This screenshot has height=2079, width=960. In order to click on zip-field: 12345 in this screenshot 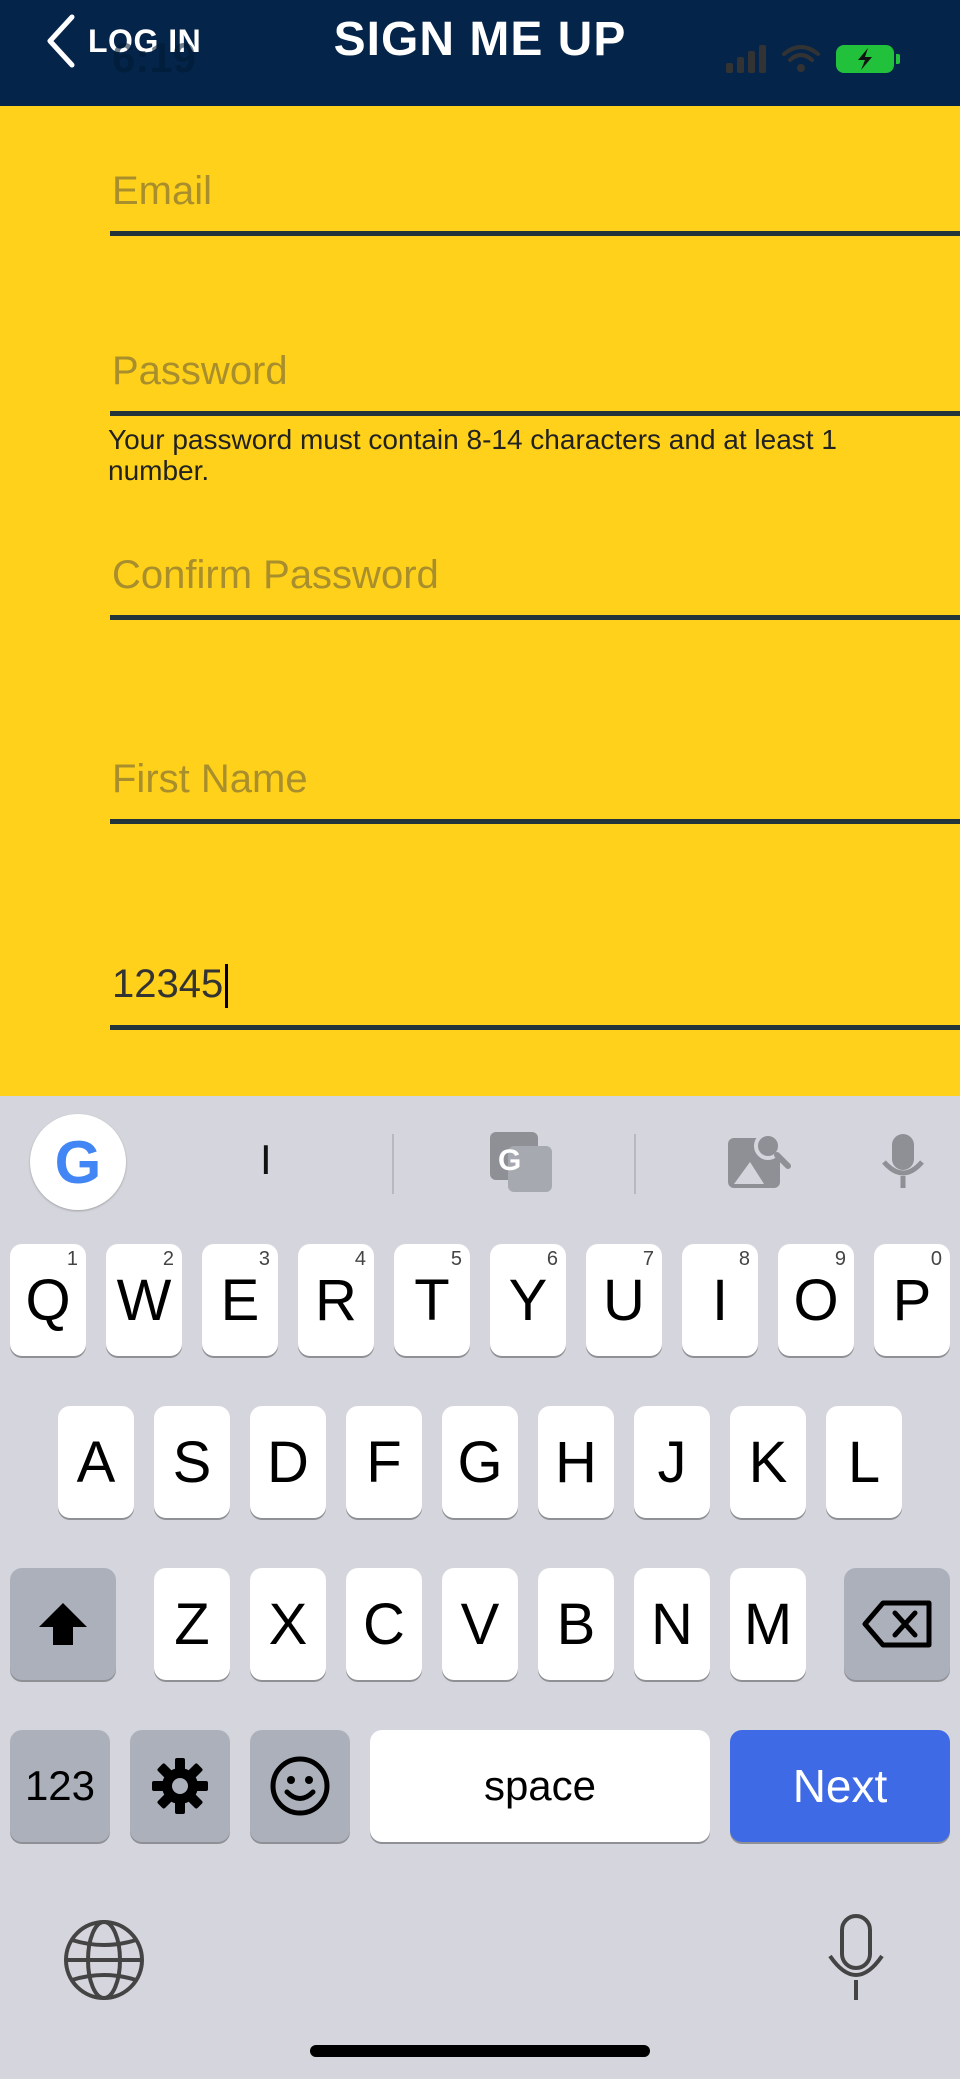, I will do `click(535, 980)`.